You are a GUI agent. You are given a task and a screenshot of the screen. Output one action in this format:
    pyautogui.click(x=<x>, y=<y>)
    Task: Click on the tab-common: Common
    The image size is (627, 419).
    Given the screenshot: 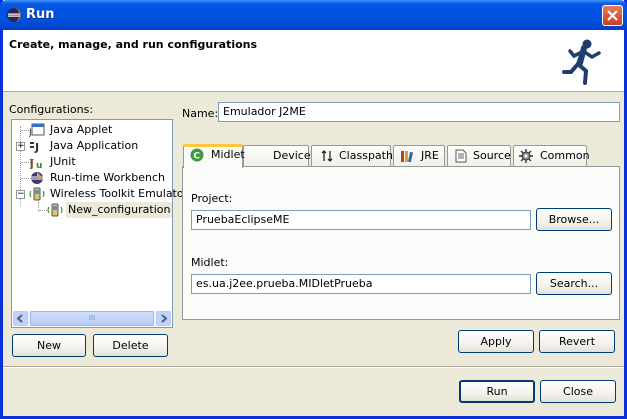 What is the action you would take?
    pyautogui.click(x=551, y=155)
    